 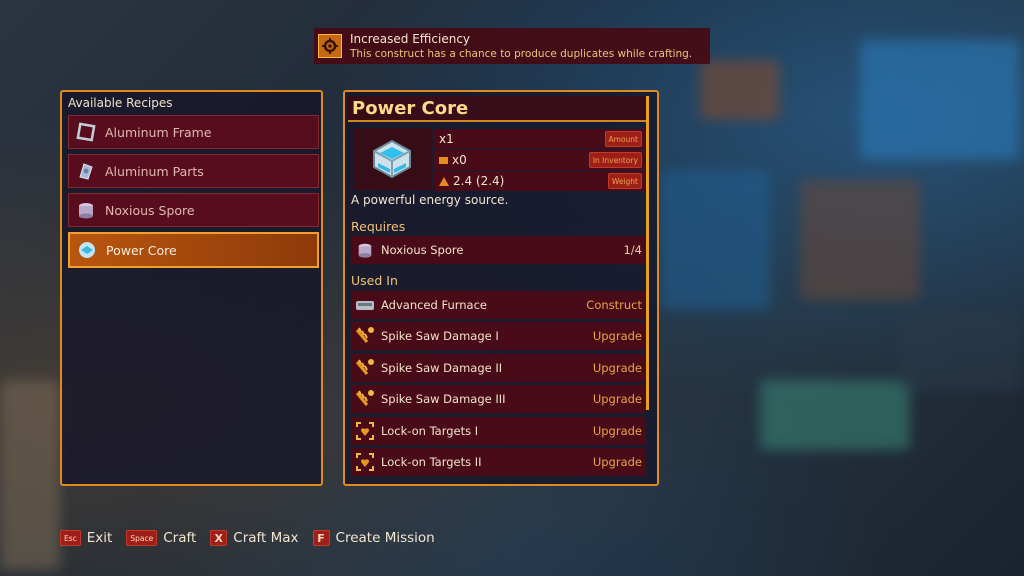 I want to click on used-in-row: Spike Saw Damage II Upgrade, so click(x=498, y=368).